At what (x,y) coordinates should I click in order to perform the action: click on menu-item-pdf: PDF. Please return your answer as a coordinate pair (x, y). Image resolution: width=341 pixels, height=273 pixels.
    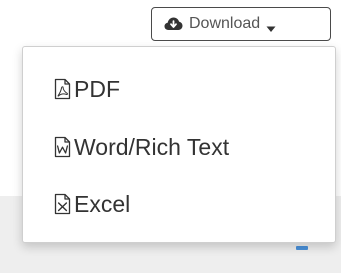
    Looking at the image, I should click on (87, 89).